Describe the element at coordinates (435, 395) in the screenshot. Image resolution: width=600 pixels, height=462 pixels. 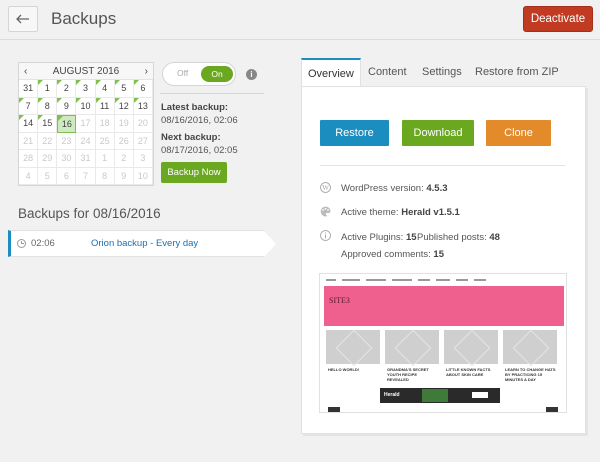
I see `preview-ad-image` at that location.